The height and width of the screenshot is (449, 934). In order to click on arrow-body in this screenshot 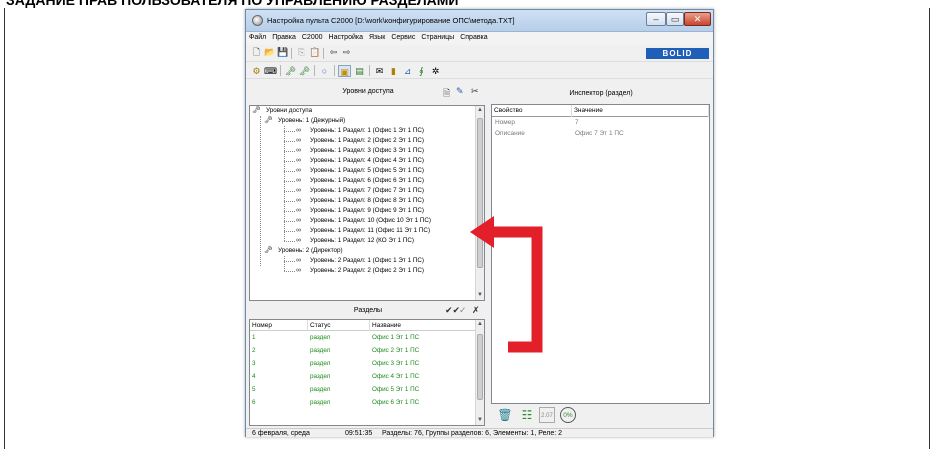, I will do `click(515, 289)`.